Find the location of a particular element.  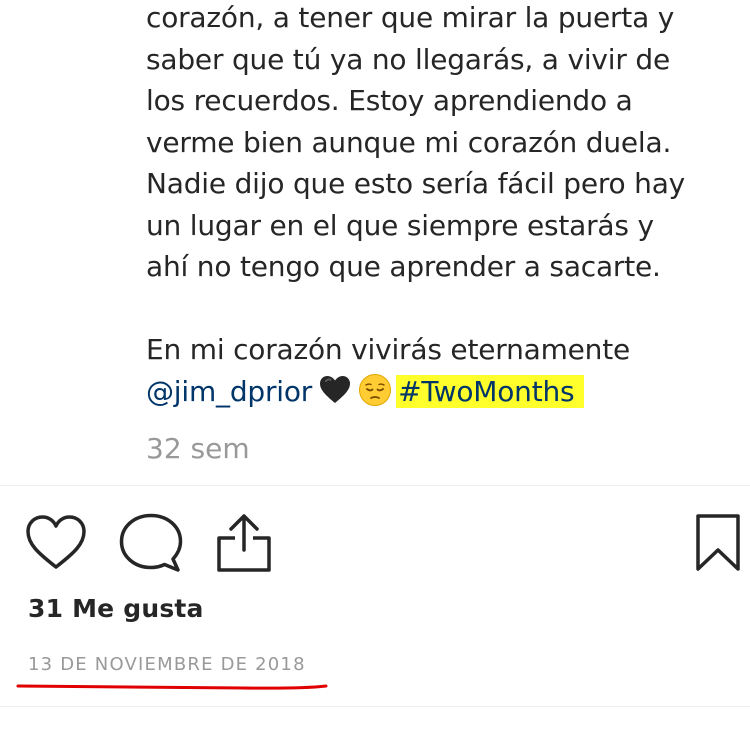

red-underline-annotation is located at coordinates (172, 687).